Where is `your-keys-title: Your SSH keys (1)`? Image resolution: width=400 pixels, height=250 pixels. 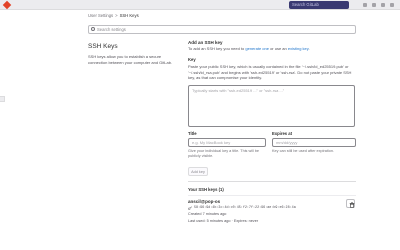 your-keys-title: Your SSH keys (1) is located at coordinates (206, 189).